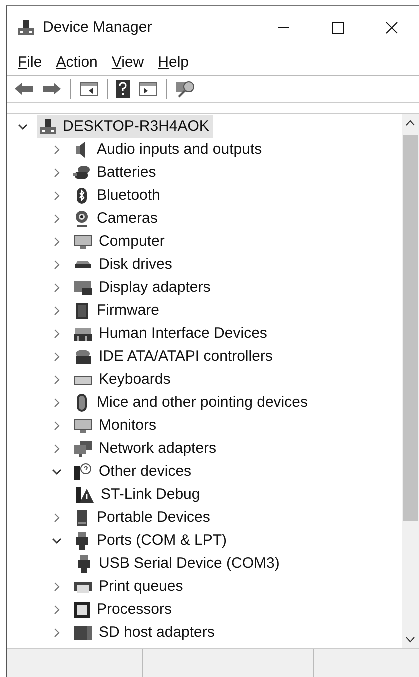 The height and width of the screenshot is (677, 419). I want to click on tree-item: USB Serial Device (COM3), so click(178, 563).